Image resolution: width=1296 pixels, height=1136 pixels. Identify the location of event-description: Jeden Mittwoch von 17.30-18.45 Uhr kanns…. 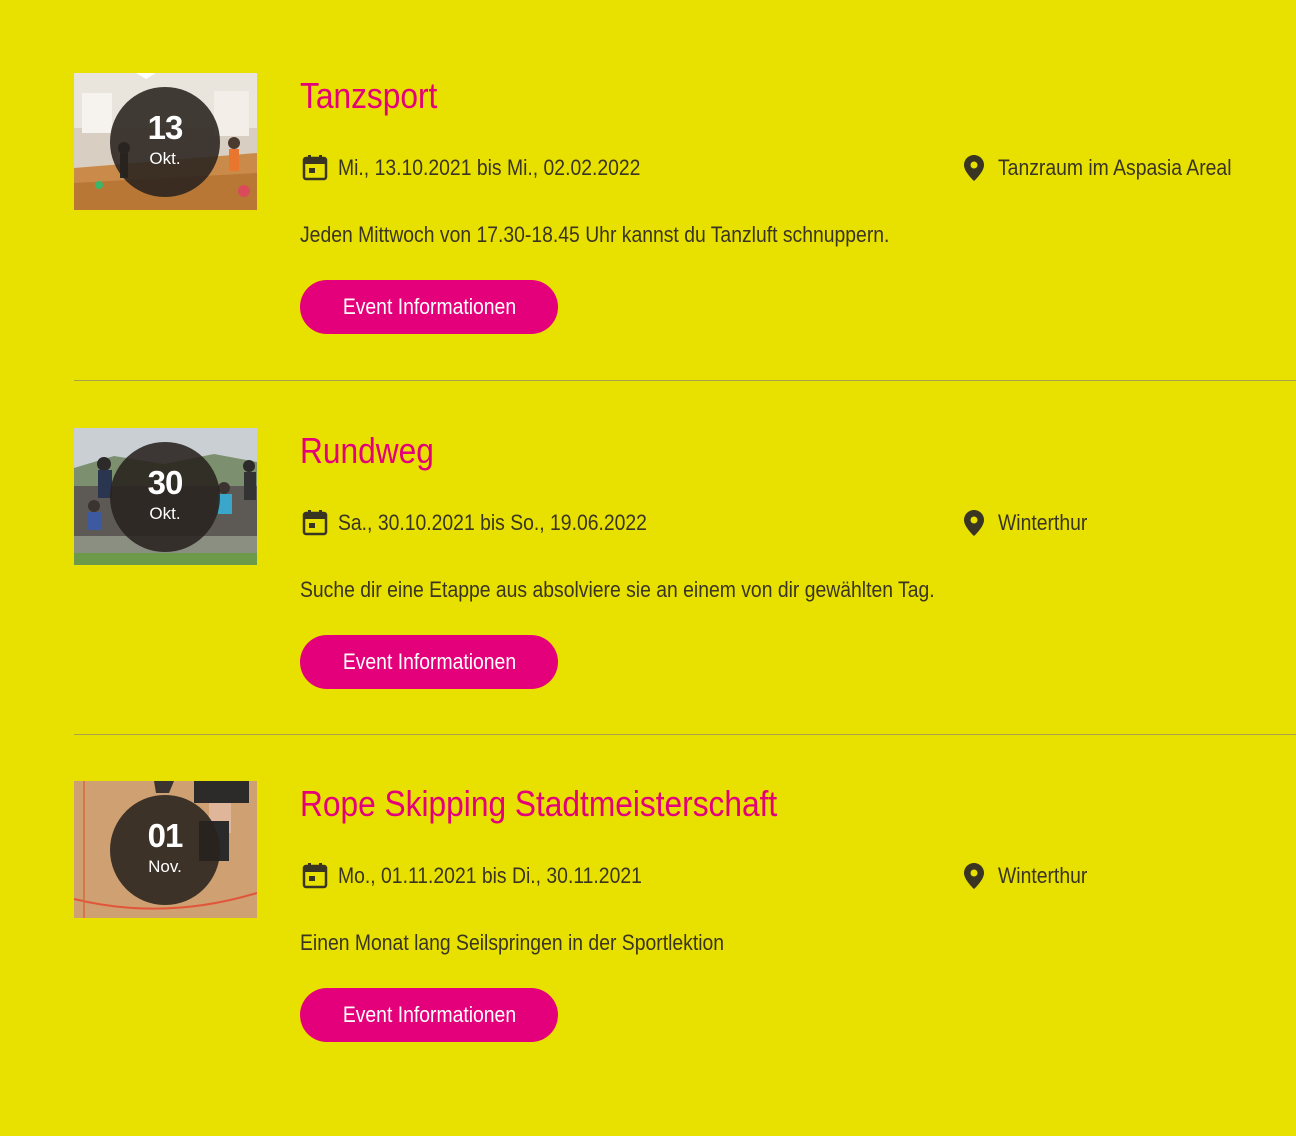
(595, 234).